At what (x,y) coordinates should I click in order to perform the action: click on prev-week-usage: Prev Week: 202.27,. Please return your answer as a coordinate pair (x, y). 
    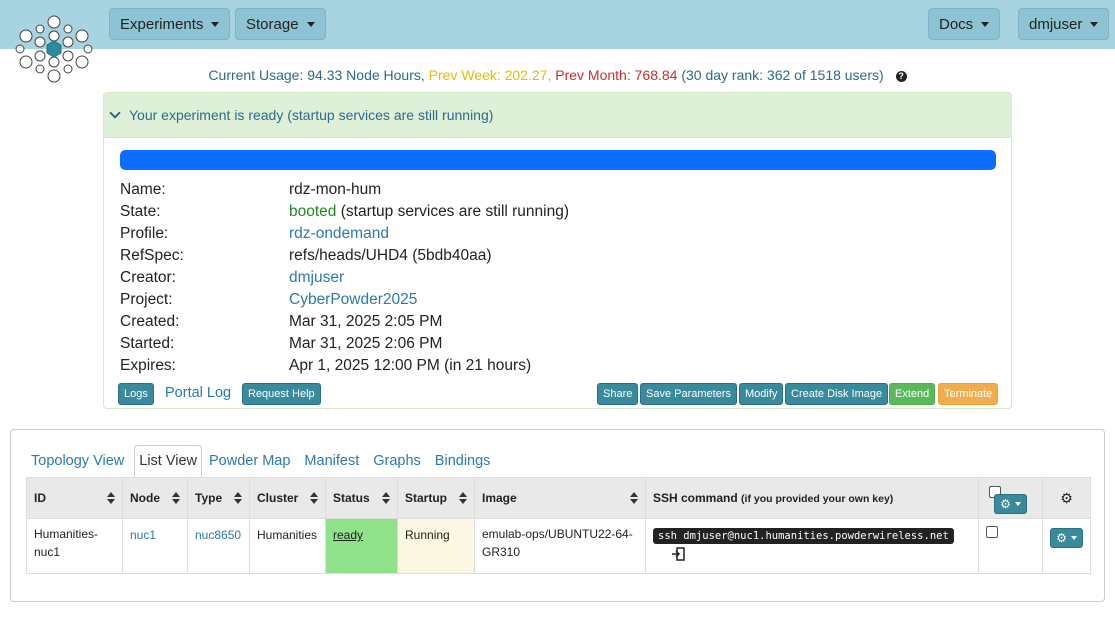
    Looking at the image, I should click on (490, 75).